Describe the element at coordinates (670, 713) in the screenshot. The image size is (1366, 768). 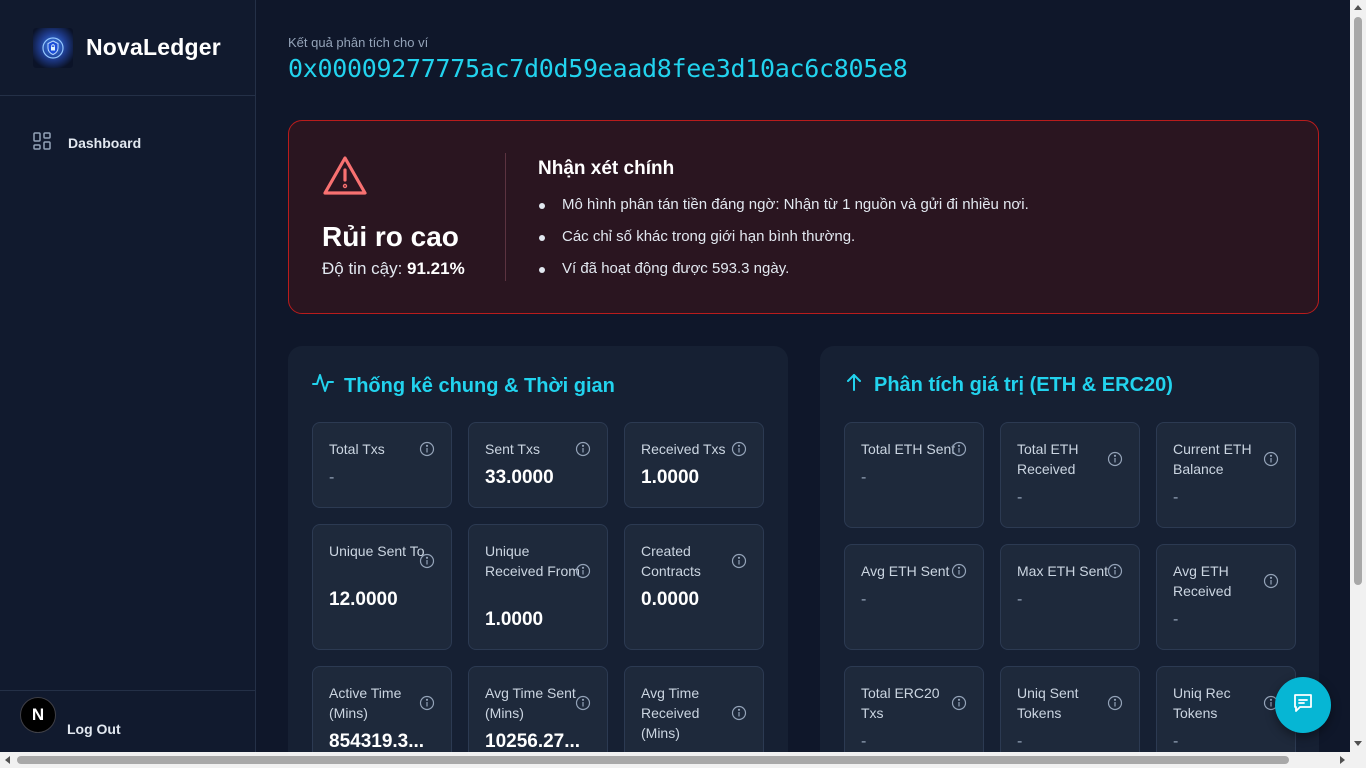
I see `metric-label: Avg Time Received (Mins)` at that location.